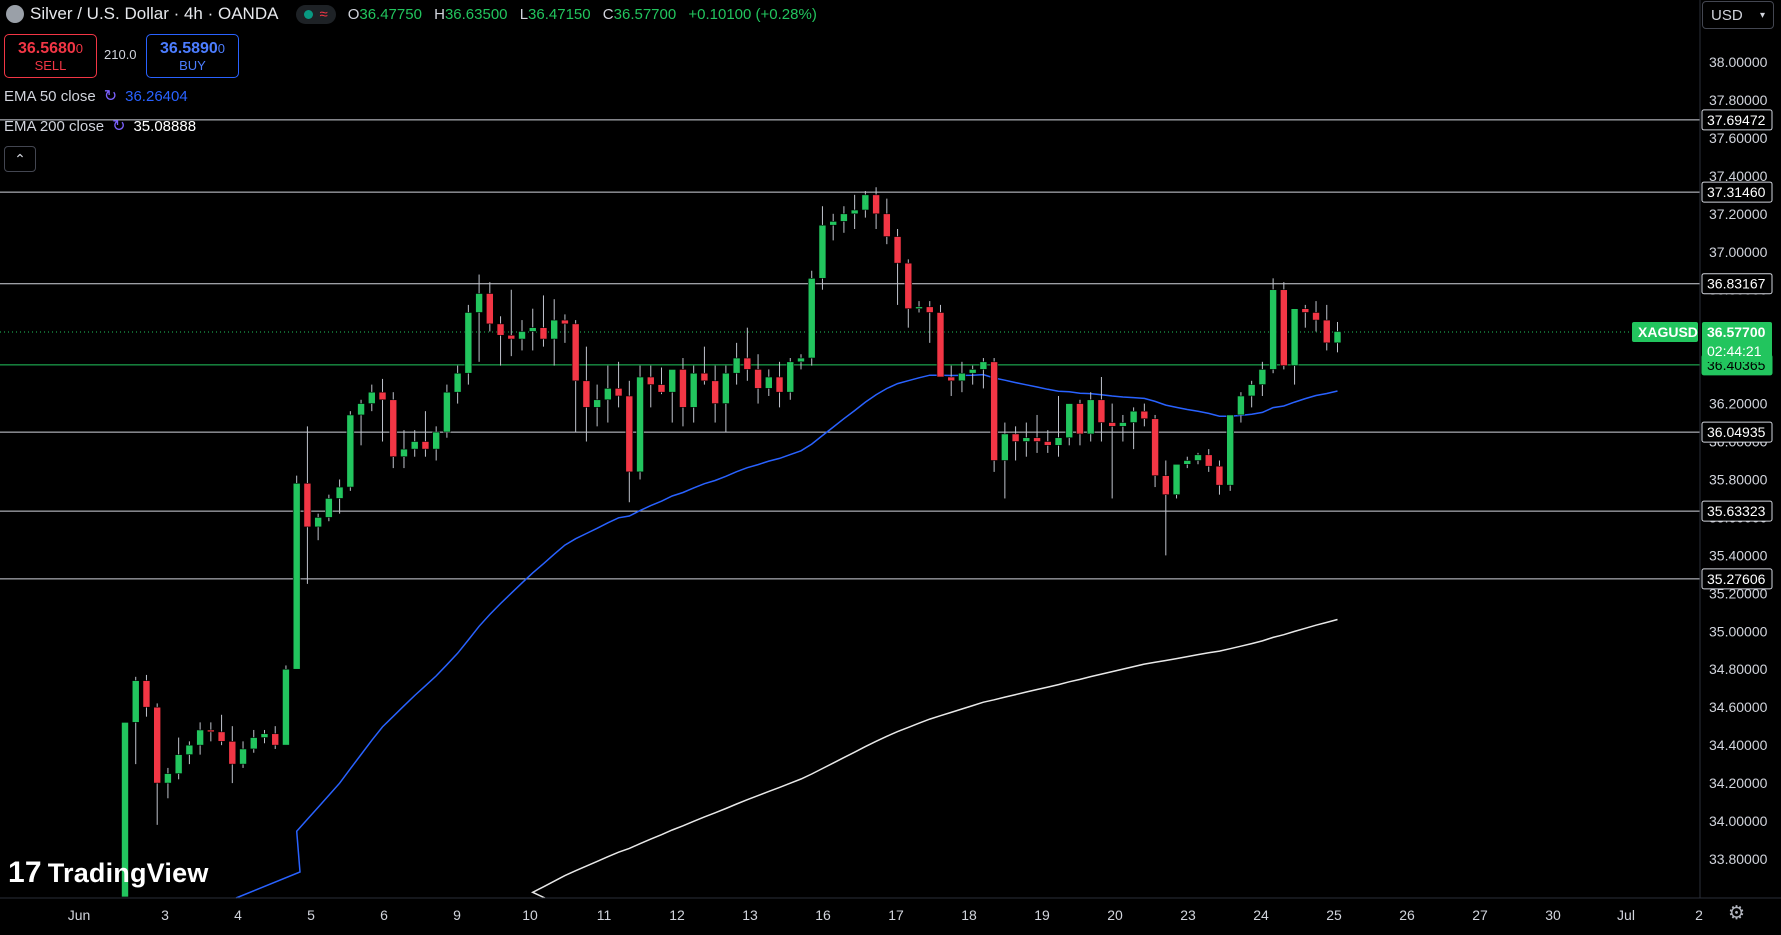  I want to click on symbol-title: Silver / U.S. Dollar · 4h · OANDA, so click(154, 14).